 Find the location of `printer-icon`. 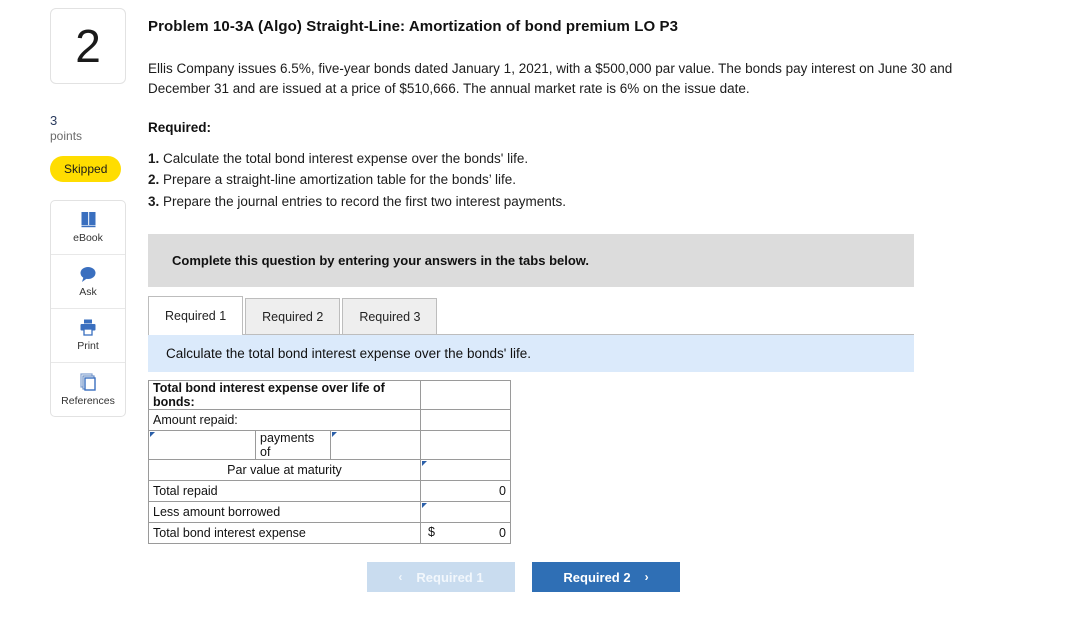

printer-icon is located at coordinates (88, 327).